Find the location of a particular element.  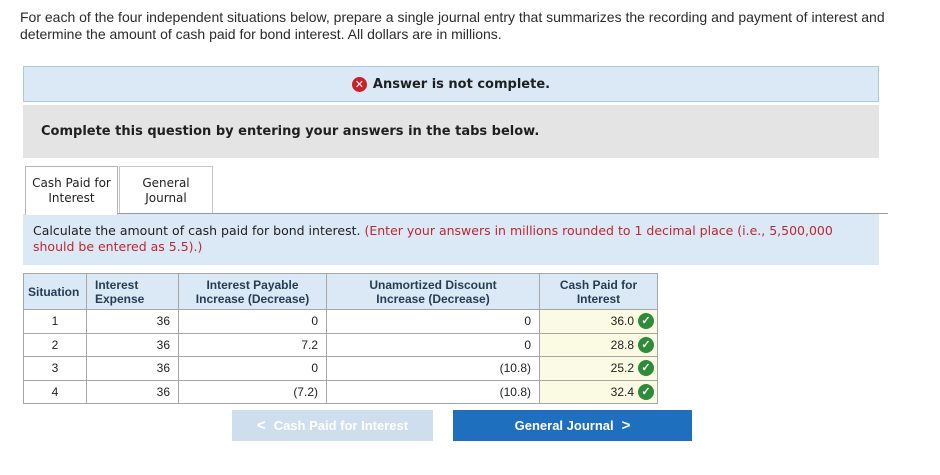

prev-tab-button: < Cash Paid for Interest is located at coordinates (332, 425).